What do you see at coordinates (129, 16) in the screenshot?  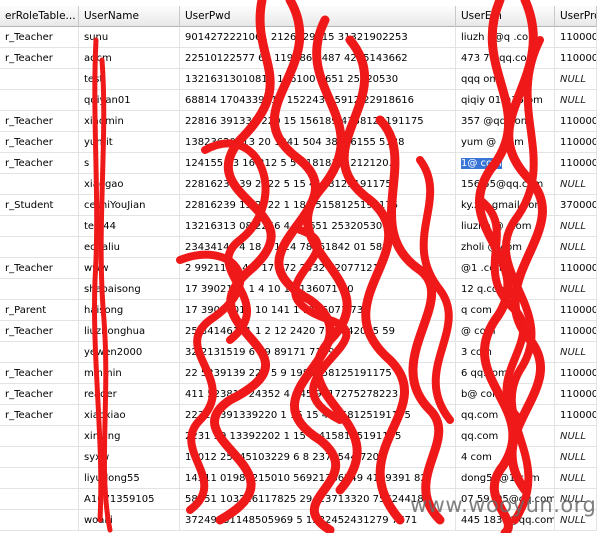 I see `column-header-username: UserName` at bounding box center [129, 16].